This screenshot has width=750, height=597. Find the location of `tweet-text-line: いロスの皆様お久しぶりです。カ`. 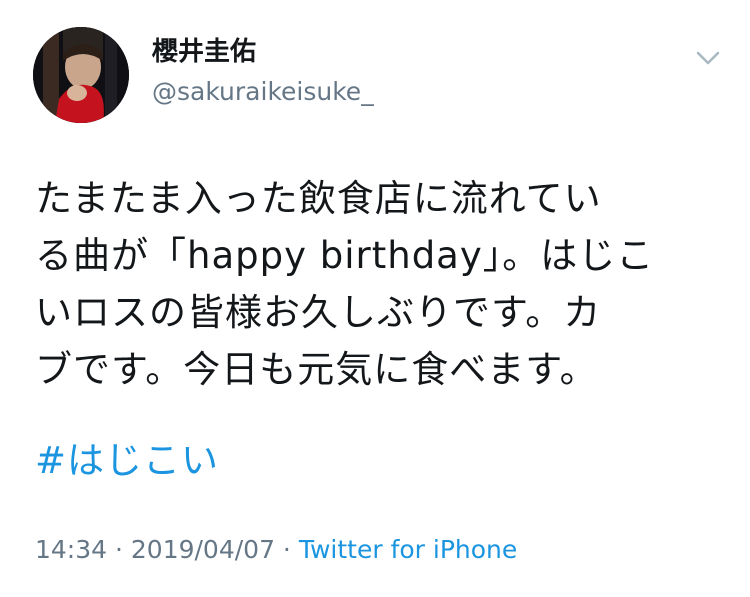

tweet-text-line: いロスの皆様お久しぶりです。カ is located at coordinates (318, 312).